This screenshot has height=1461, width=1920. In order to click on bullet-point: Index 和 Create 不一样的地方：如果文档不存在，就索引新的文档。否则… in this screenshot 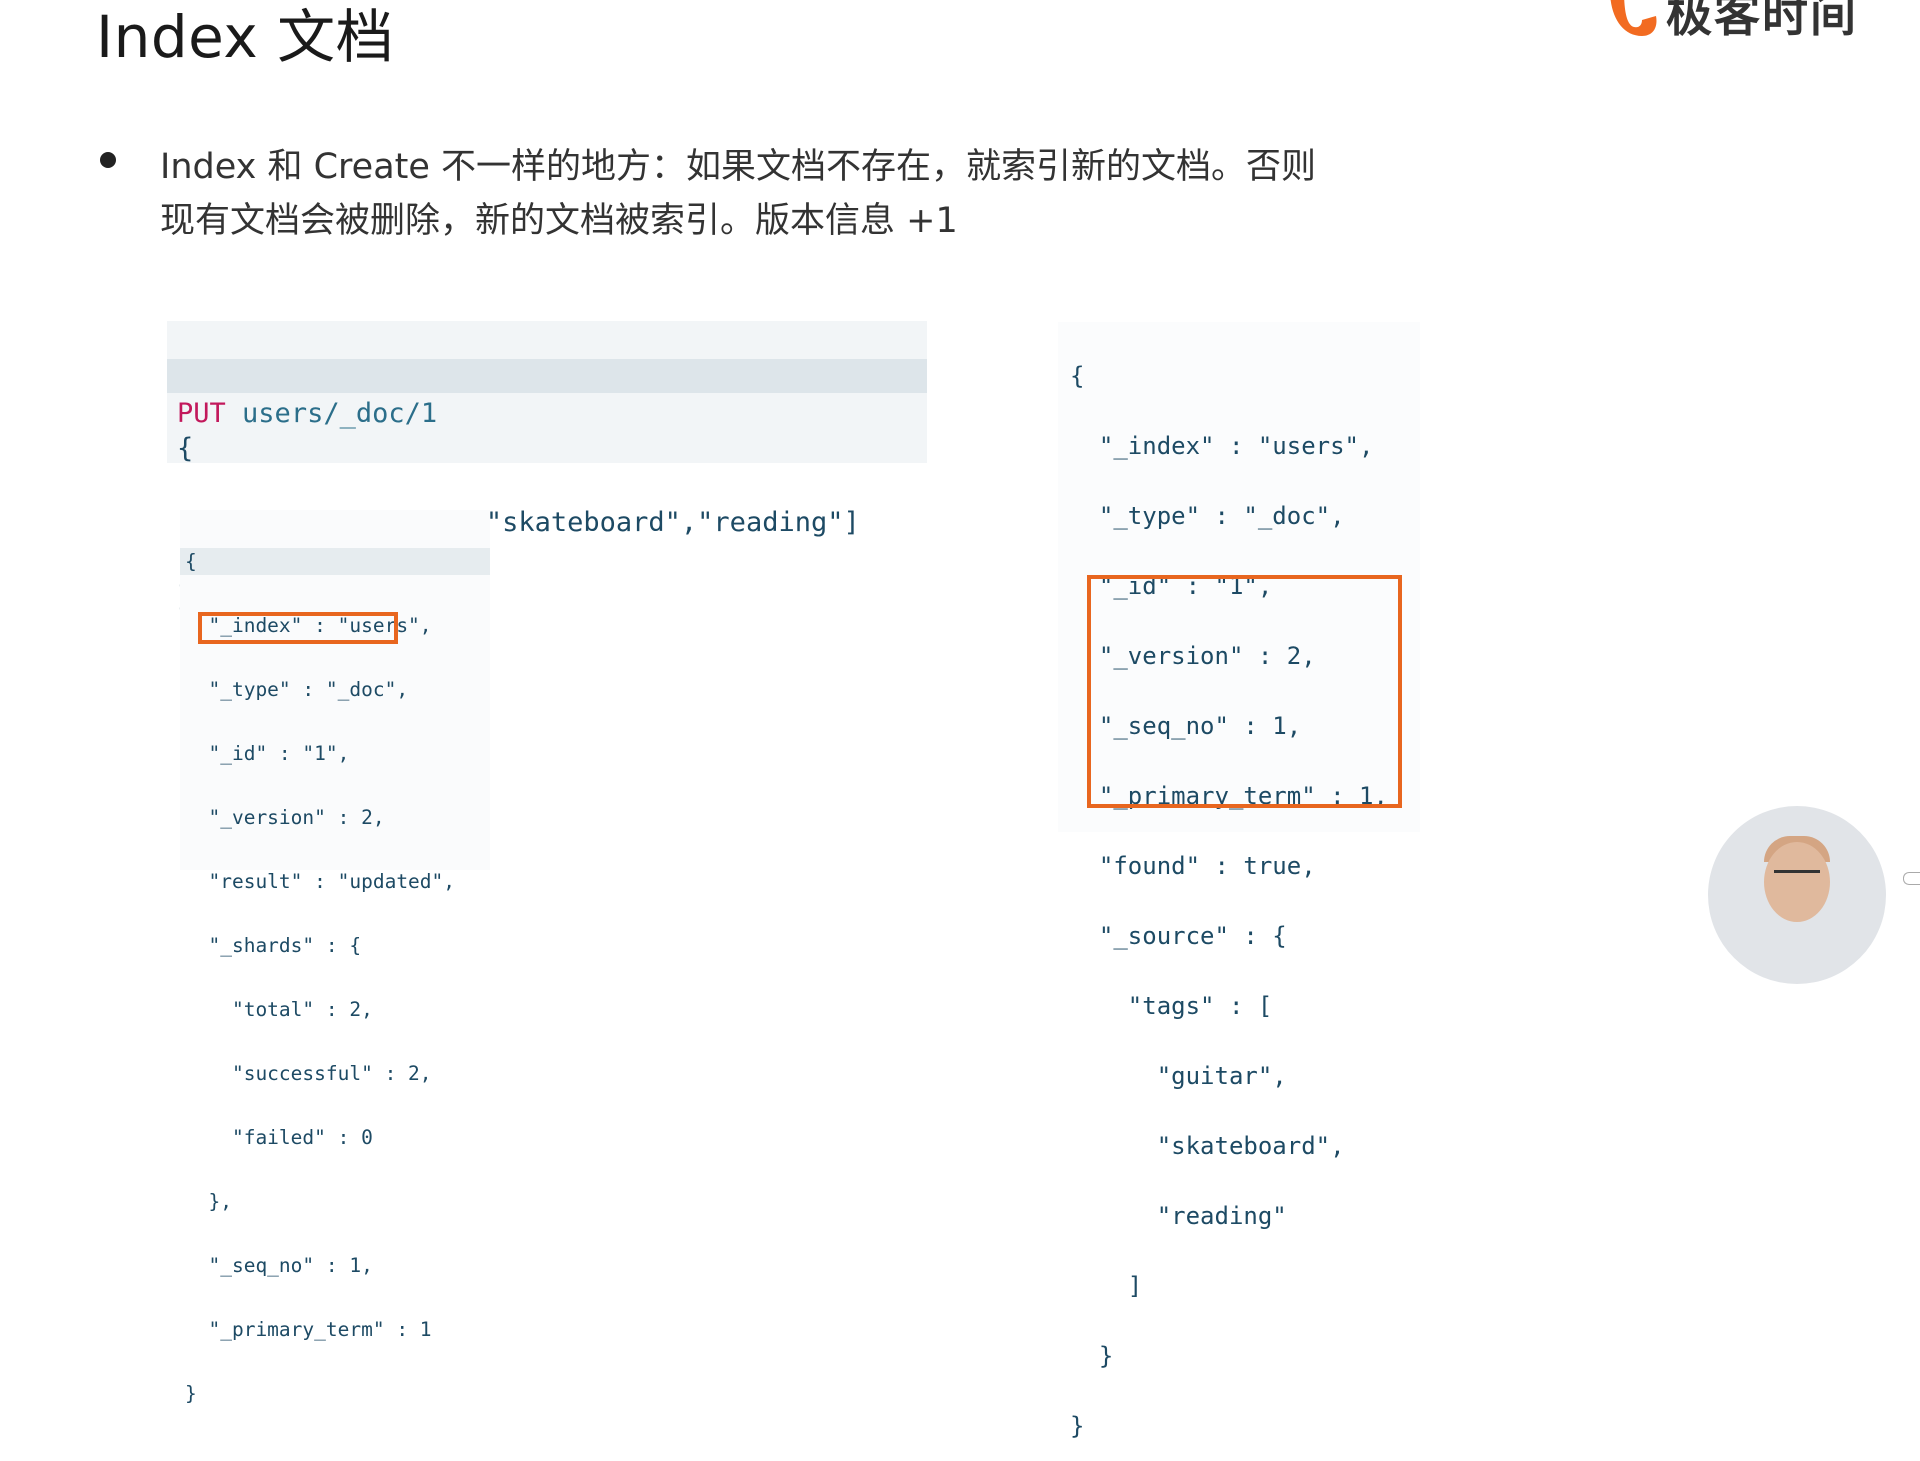, I will do `click(760, 194)`.